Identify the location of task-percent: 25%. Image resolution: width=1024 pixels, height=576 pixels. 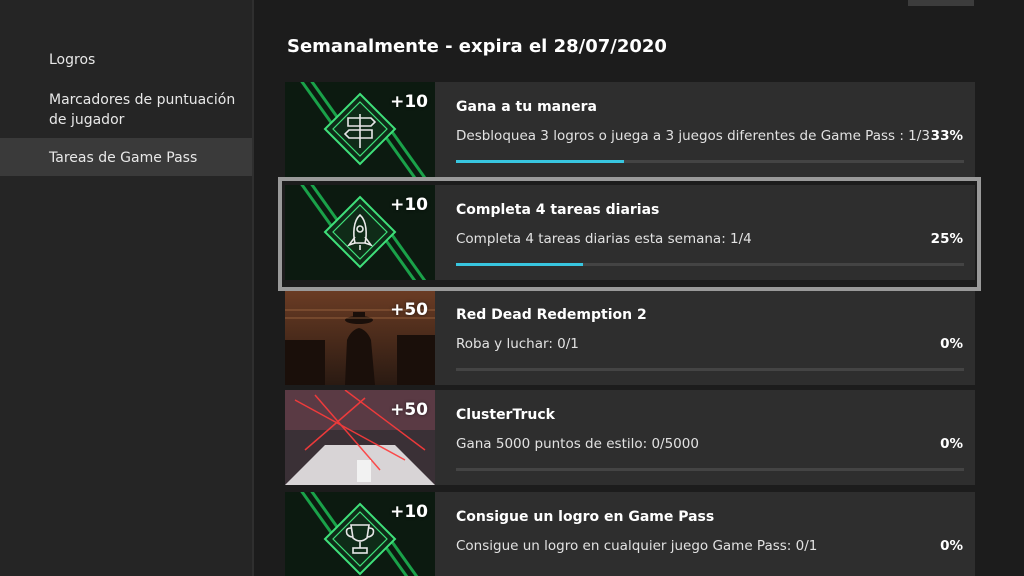
(946, 239).